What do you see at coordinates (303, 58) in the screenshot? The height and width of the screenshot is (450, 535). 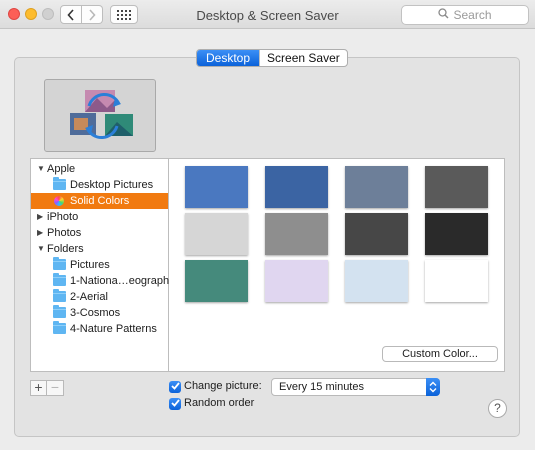 I see `tab-screen-saver: Screen Saver` at bounding box center [303, 58].